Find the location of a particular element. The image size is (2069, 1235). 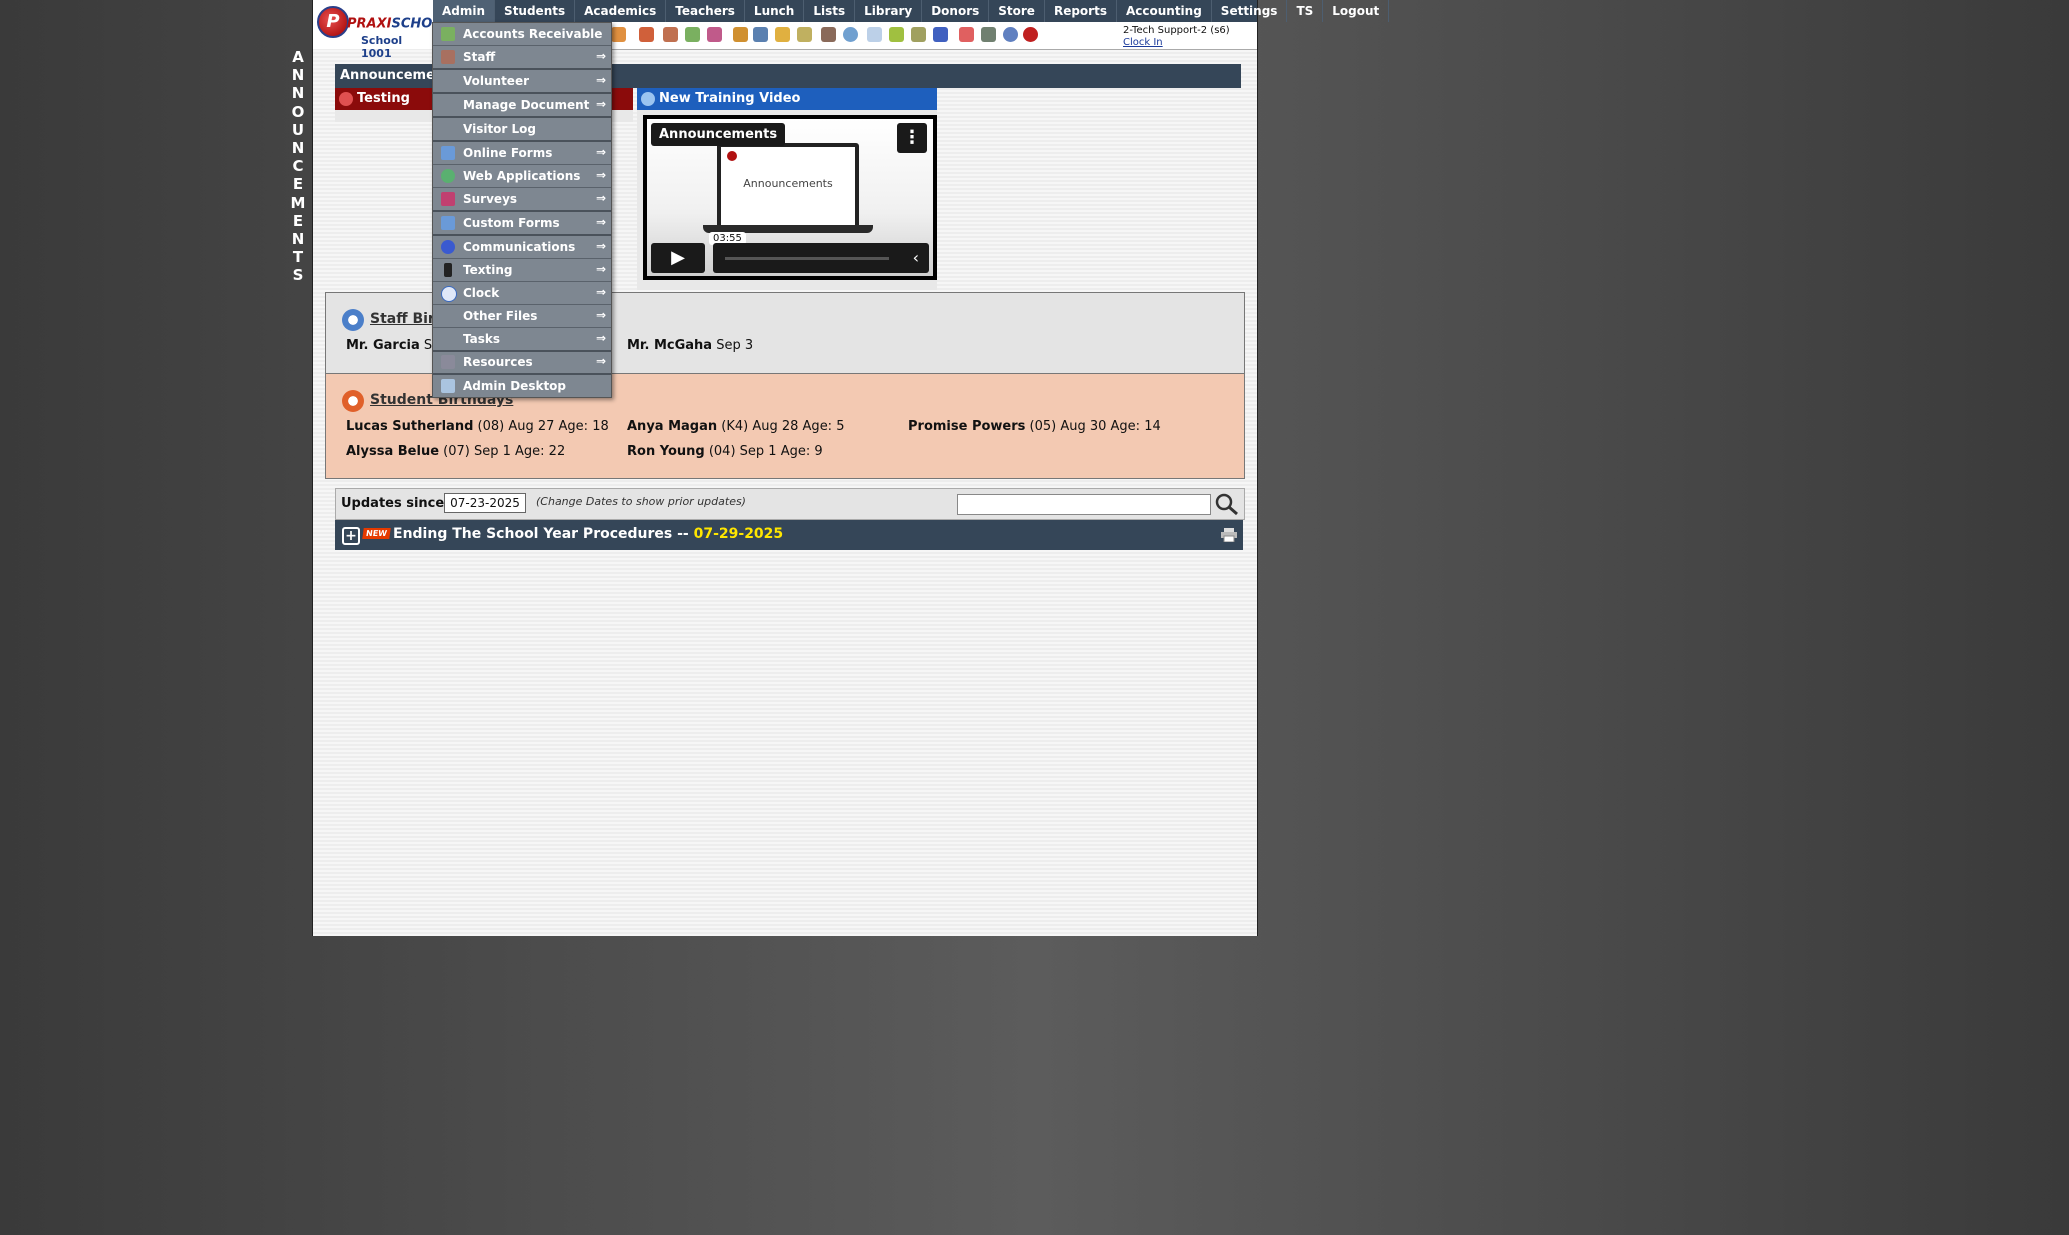

menu-item-staff: Staff ⇒ is located at coordinates (522, 58).